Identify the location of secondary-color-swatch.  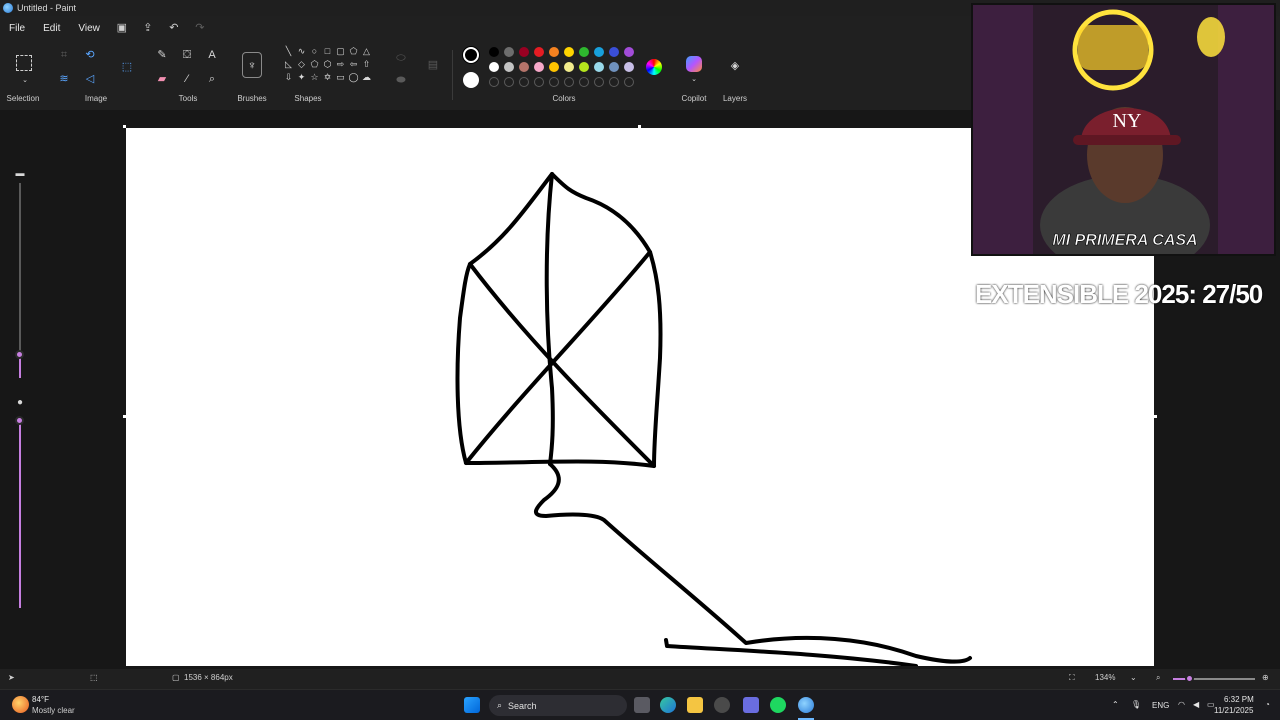
(471, 80).